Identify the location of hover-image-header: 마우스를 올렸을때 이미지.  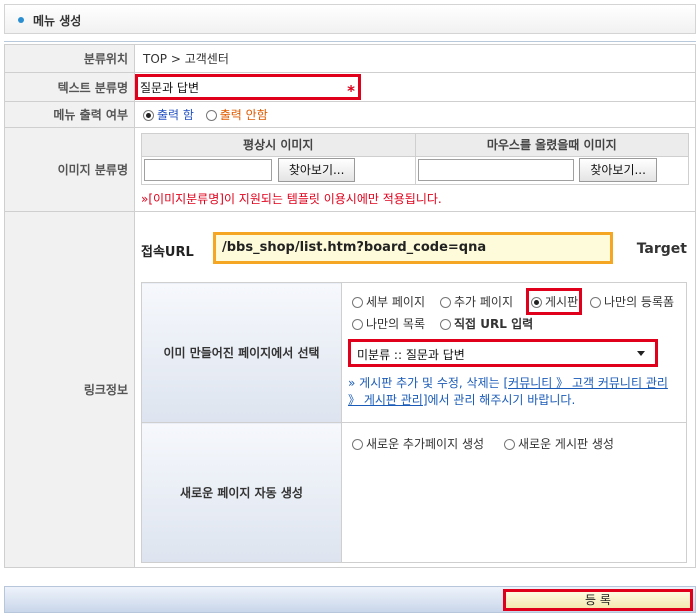
(551, 144).